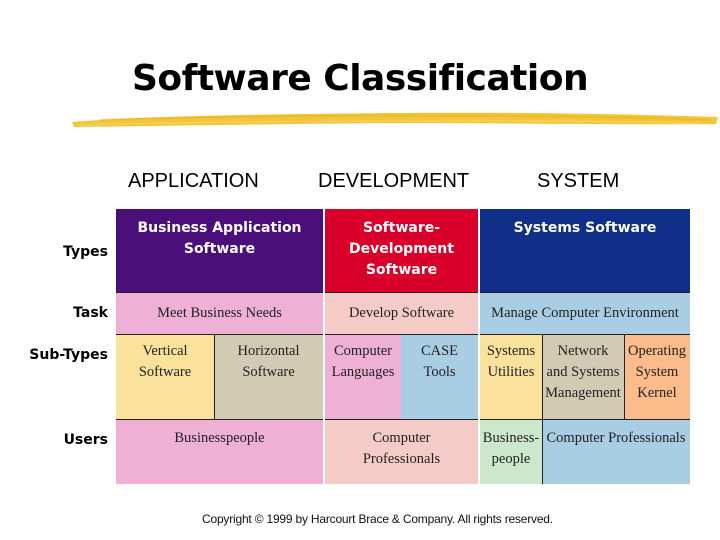 This screenshot has height=540, width=720. I want to click on subtype-line: Kernel, so click(657, 393).